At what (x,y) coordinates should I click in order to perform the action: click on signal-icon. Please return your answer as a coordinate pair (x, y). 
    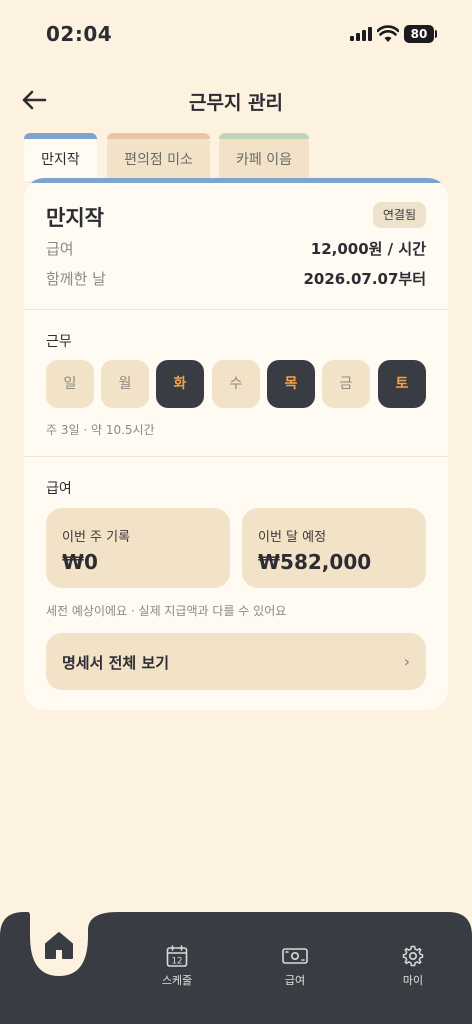
    Looking at the image, I should click on (361, 34).